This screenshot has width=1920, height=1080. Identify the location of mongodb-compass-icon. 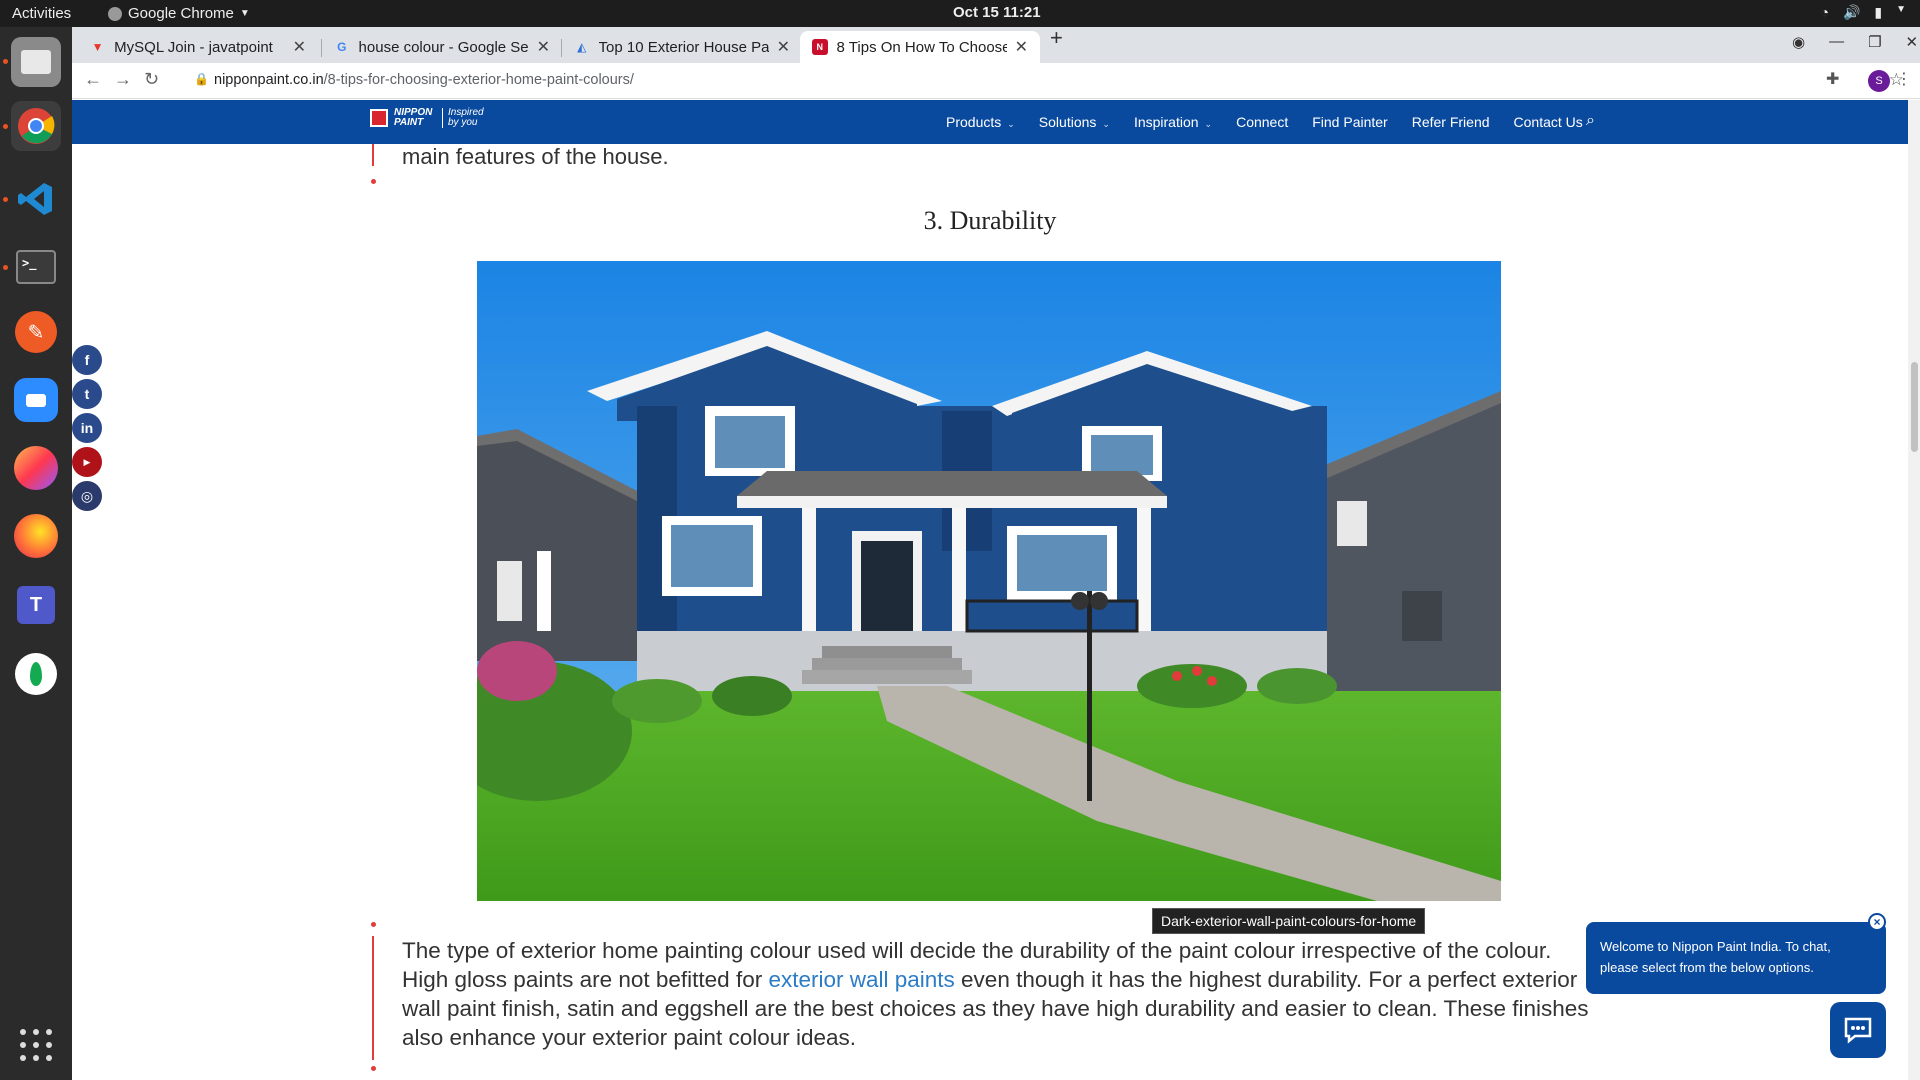
(36, 674).